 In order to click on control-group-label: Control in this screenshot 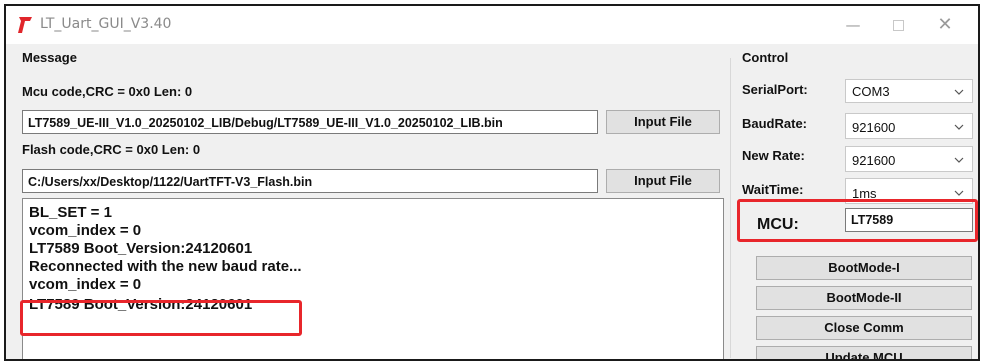, I will do `click(765, 57)`.